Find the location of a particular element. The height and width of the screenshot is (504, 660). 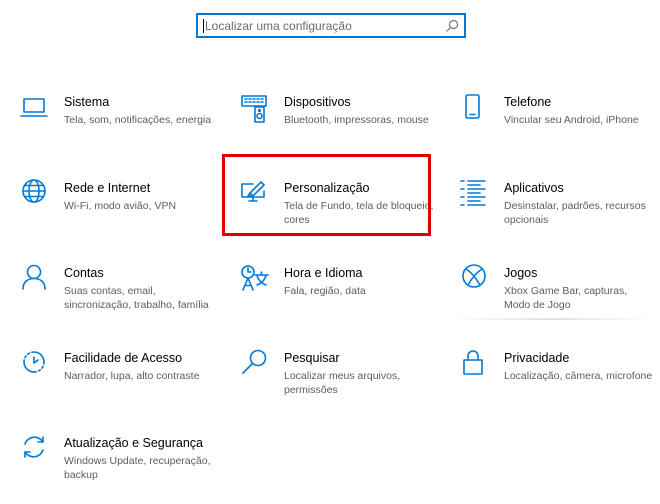

tile-title: Contas is located at coordinates (84, 273).